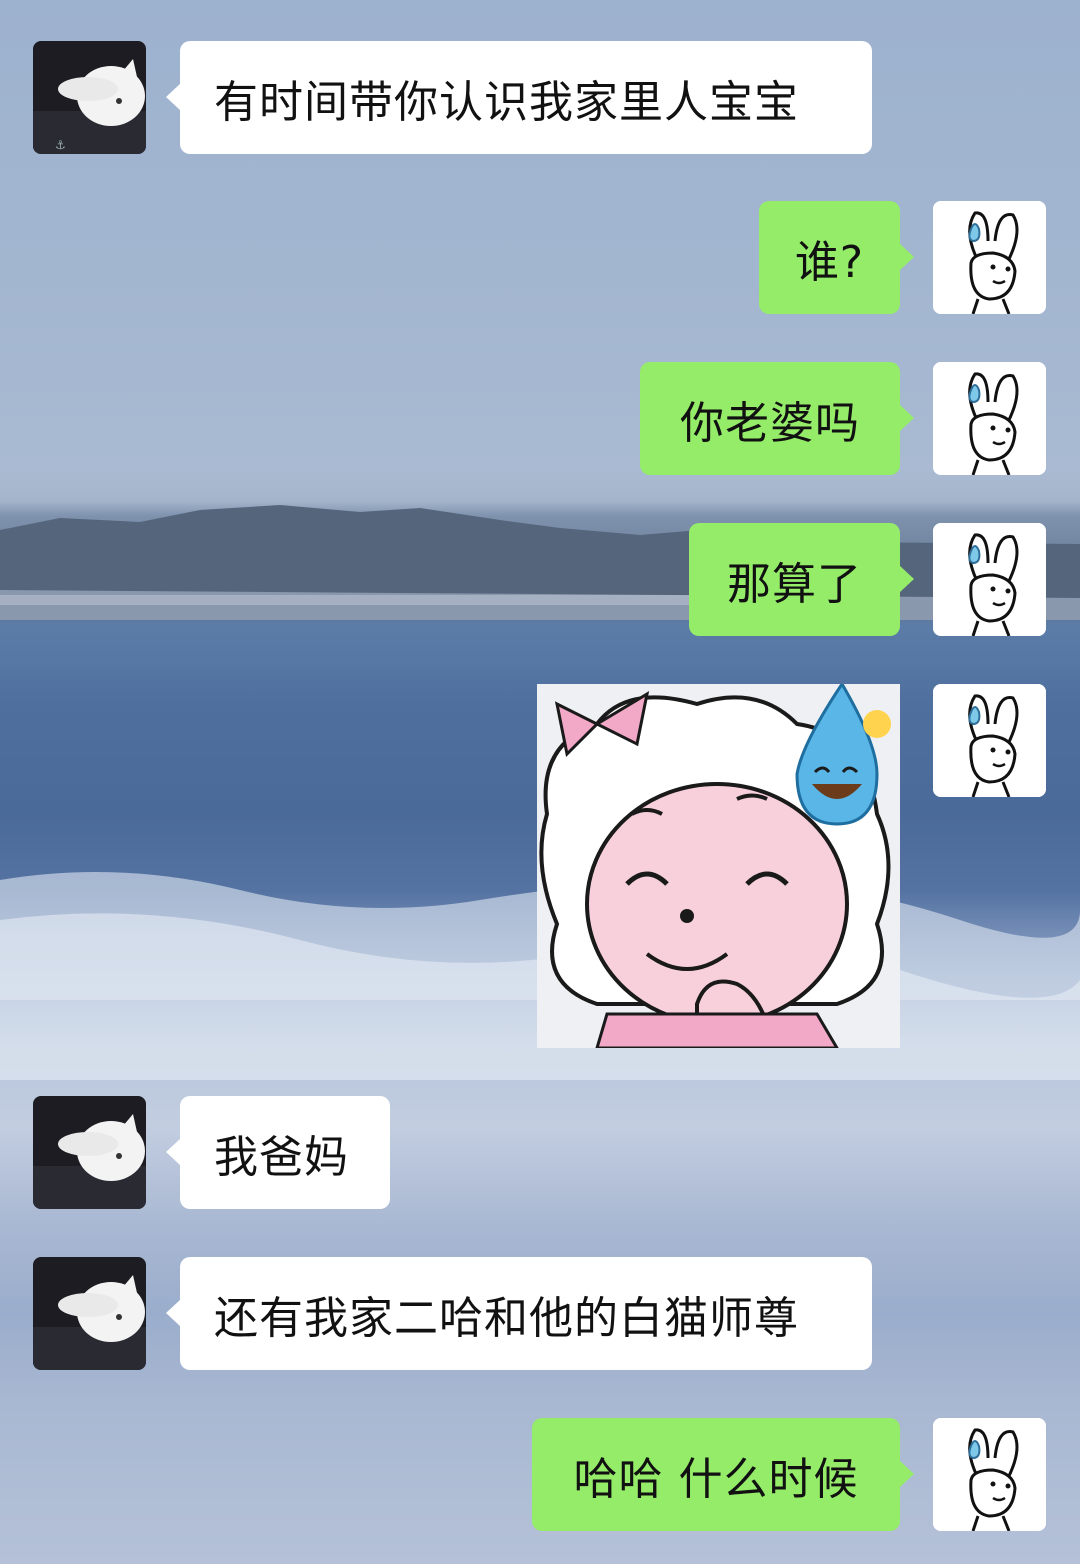  I want to click on outgoing-message-bubble: 那算了, so click(801, 579).